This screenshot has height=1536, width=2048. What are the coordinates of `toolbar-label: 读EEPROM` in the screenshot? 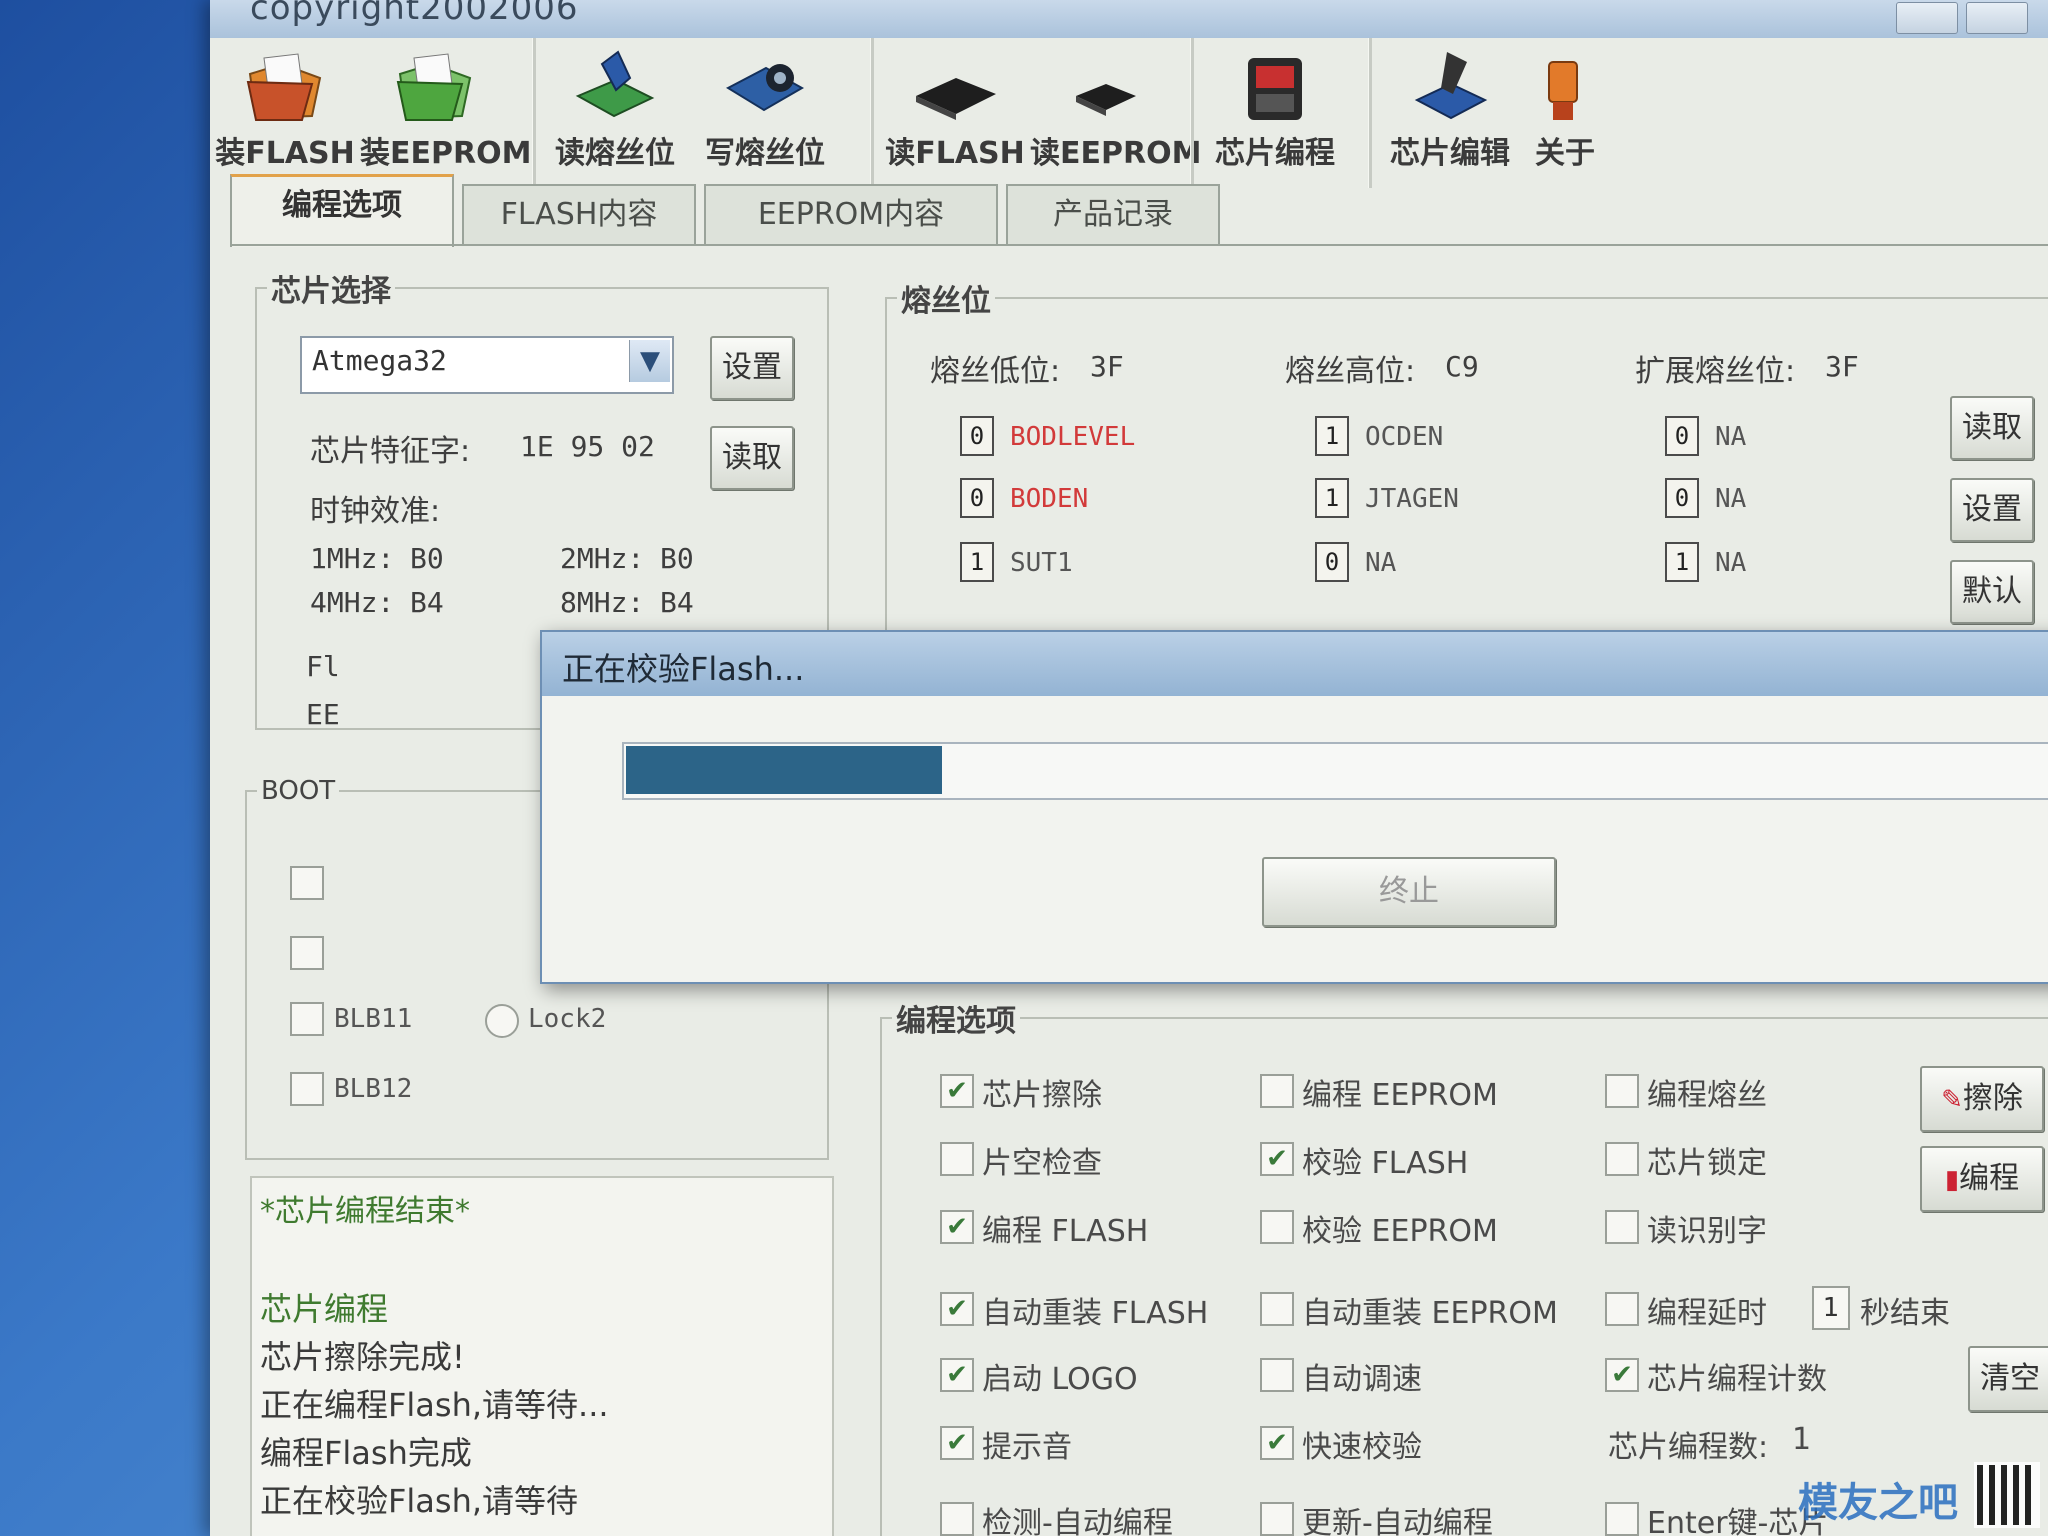 It's located at (1116, 153).